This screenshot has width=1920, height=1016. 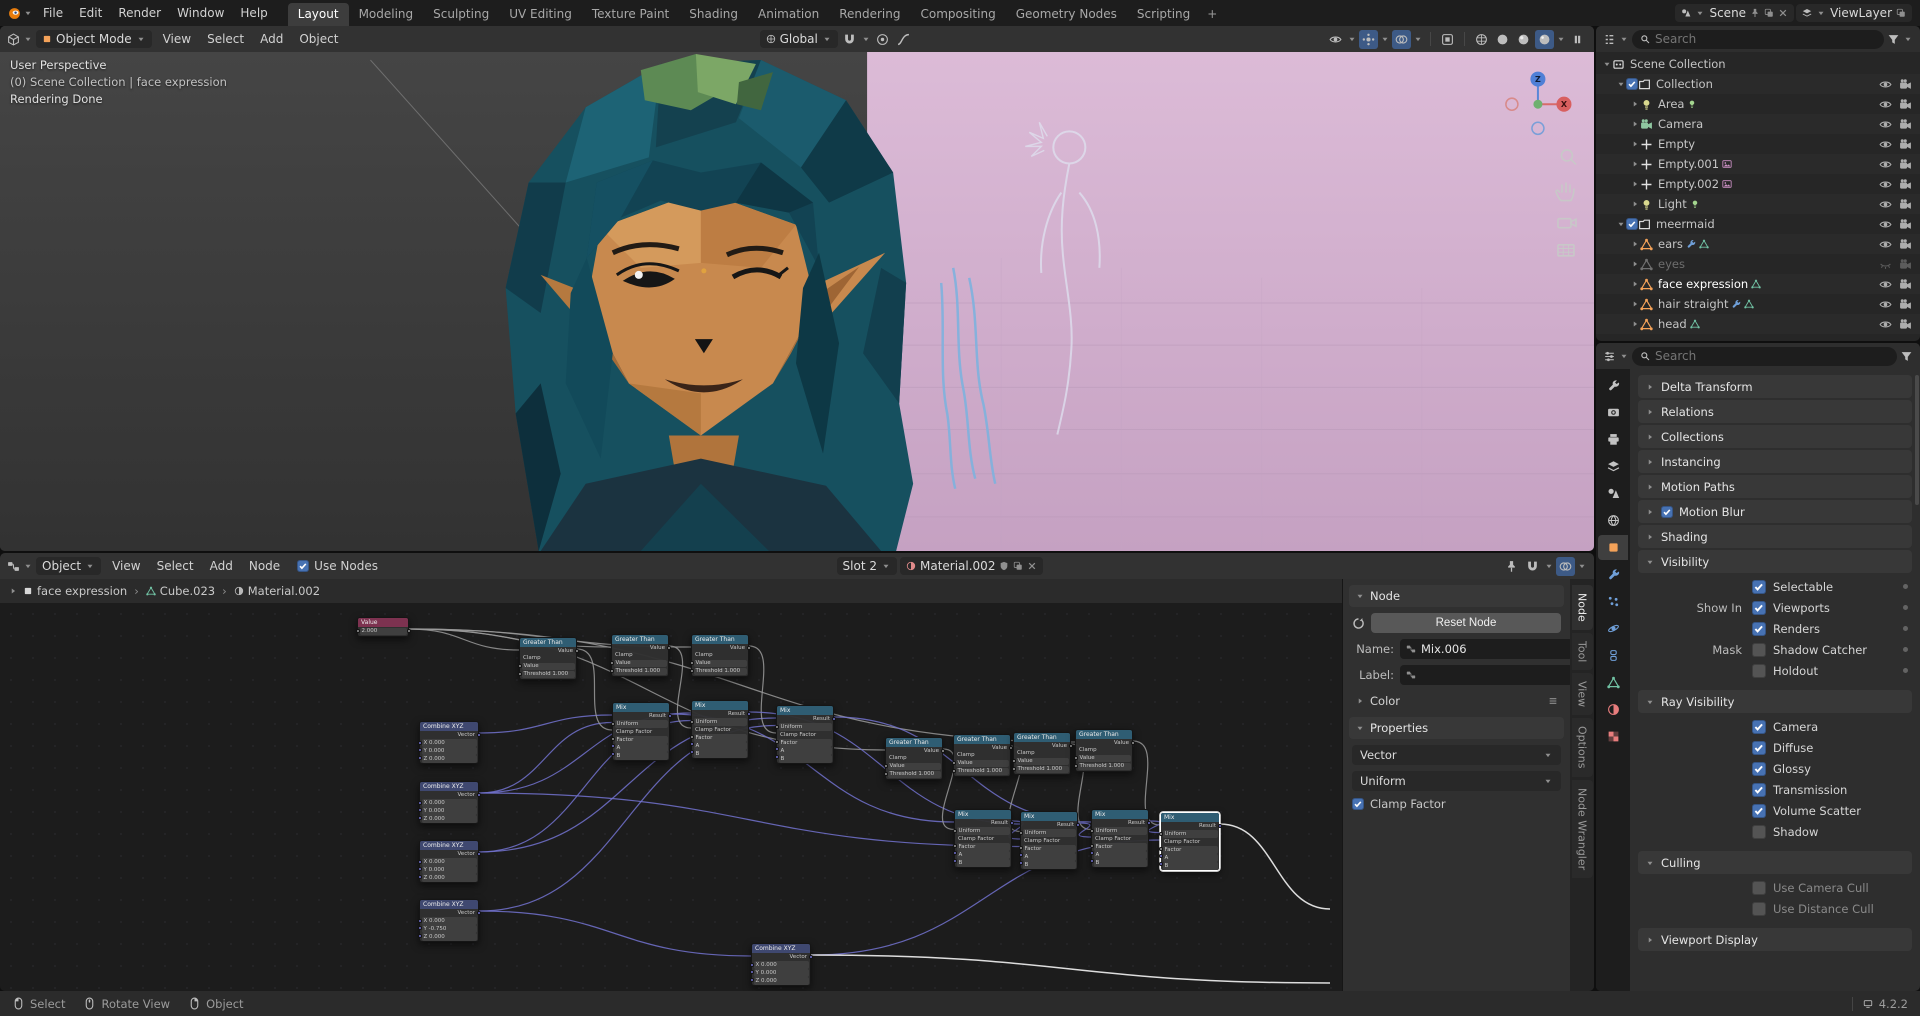 I want to click on panel-header-viewport-display: Viewport Display, so click(x=1775, y=939).